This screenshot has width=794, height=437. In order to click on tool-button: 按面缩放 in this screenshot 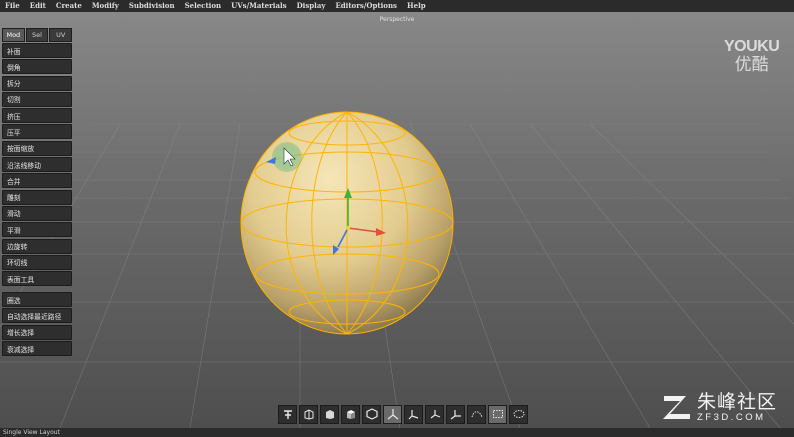, I will do `click(37, 148)`.